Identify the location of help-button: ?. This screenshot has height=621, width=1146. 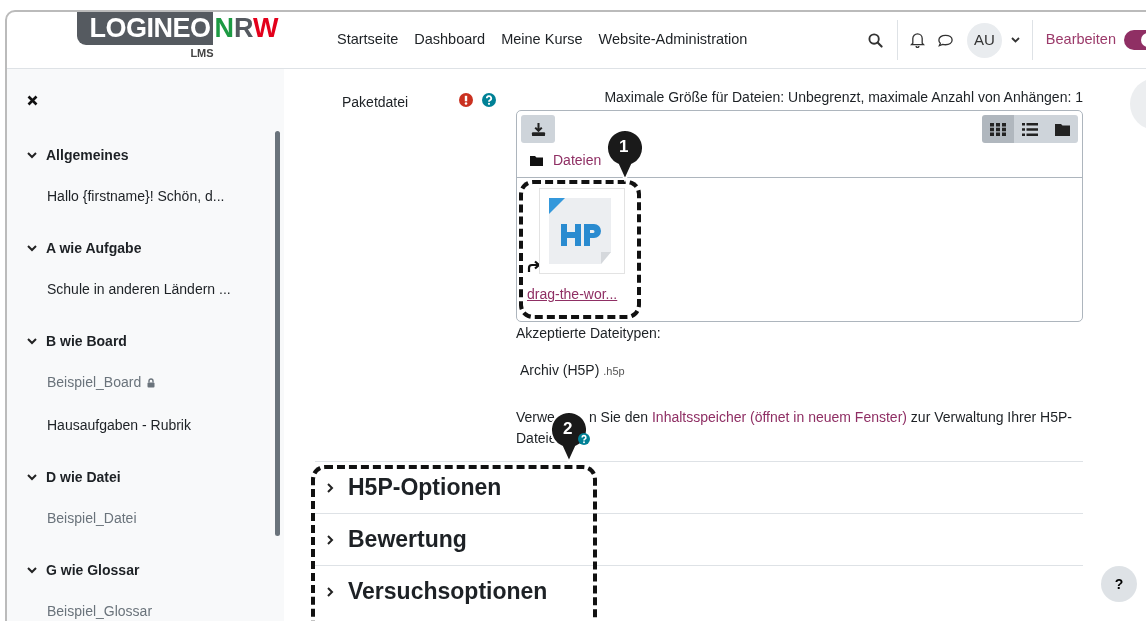
(1119, 584).